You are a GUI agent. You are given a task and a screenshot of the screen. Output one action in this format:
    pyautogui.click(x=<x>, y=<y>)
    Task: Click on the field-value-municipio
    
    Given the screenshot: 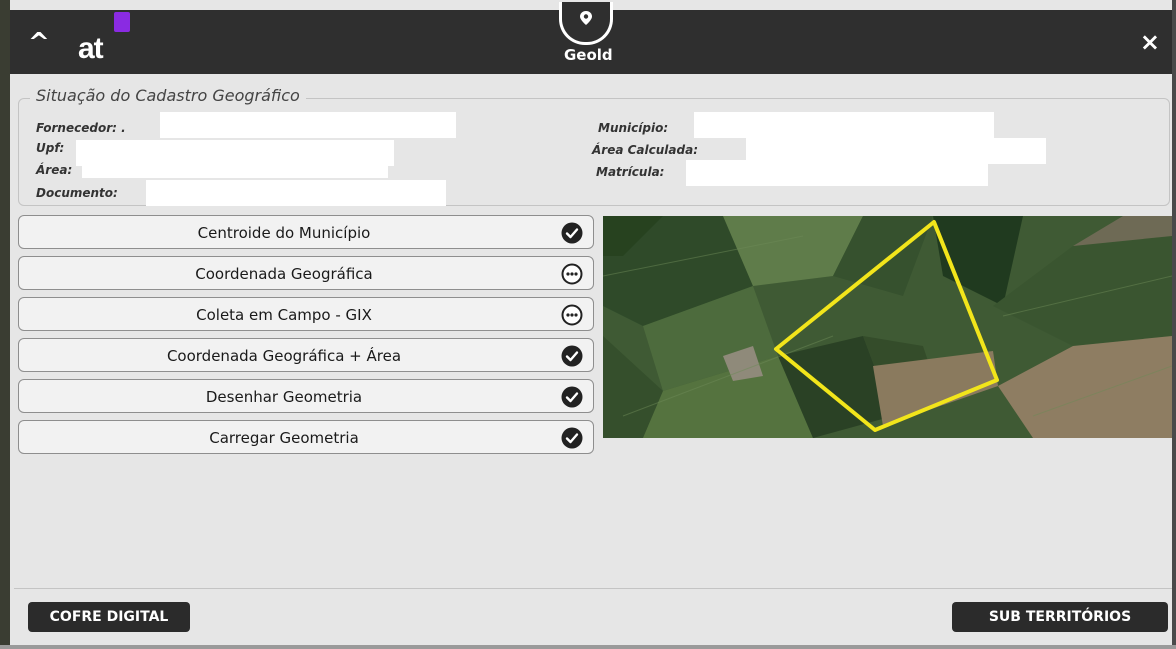 What is the action you would take?
    pyautogui.click(x=844, y=125)
    